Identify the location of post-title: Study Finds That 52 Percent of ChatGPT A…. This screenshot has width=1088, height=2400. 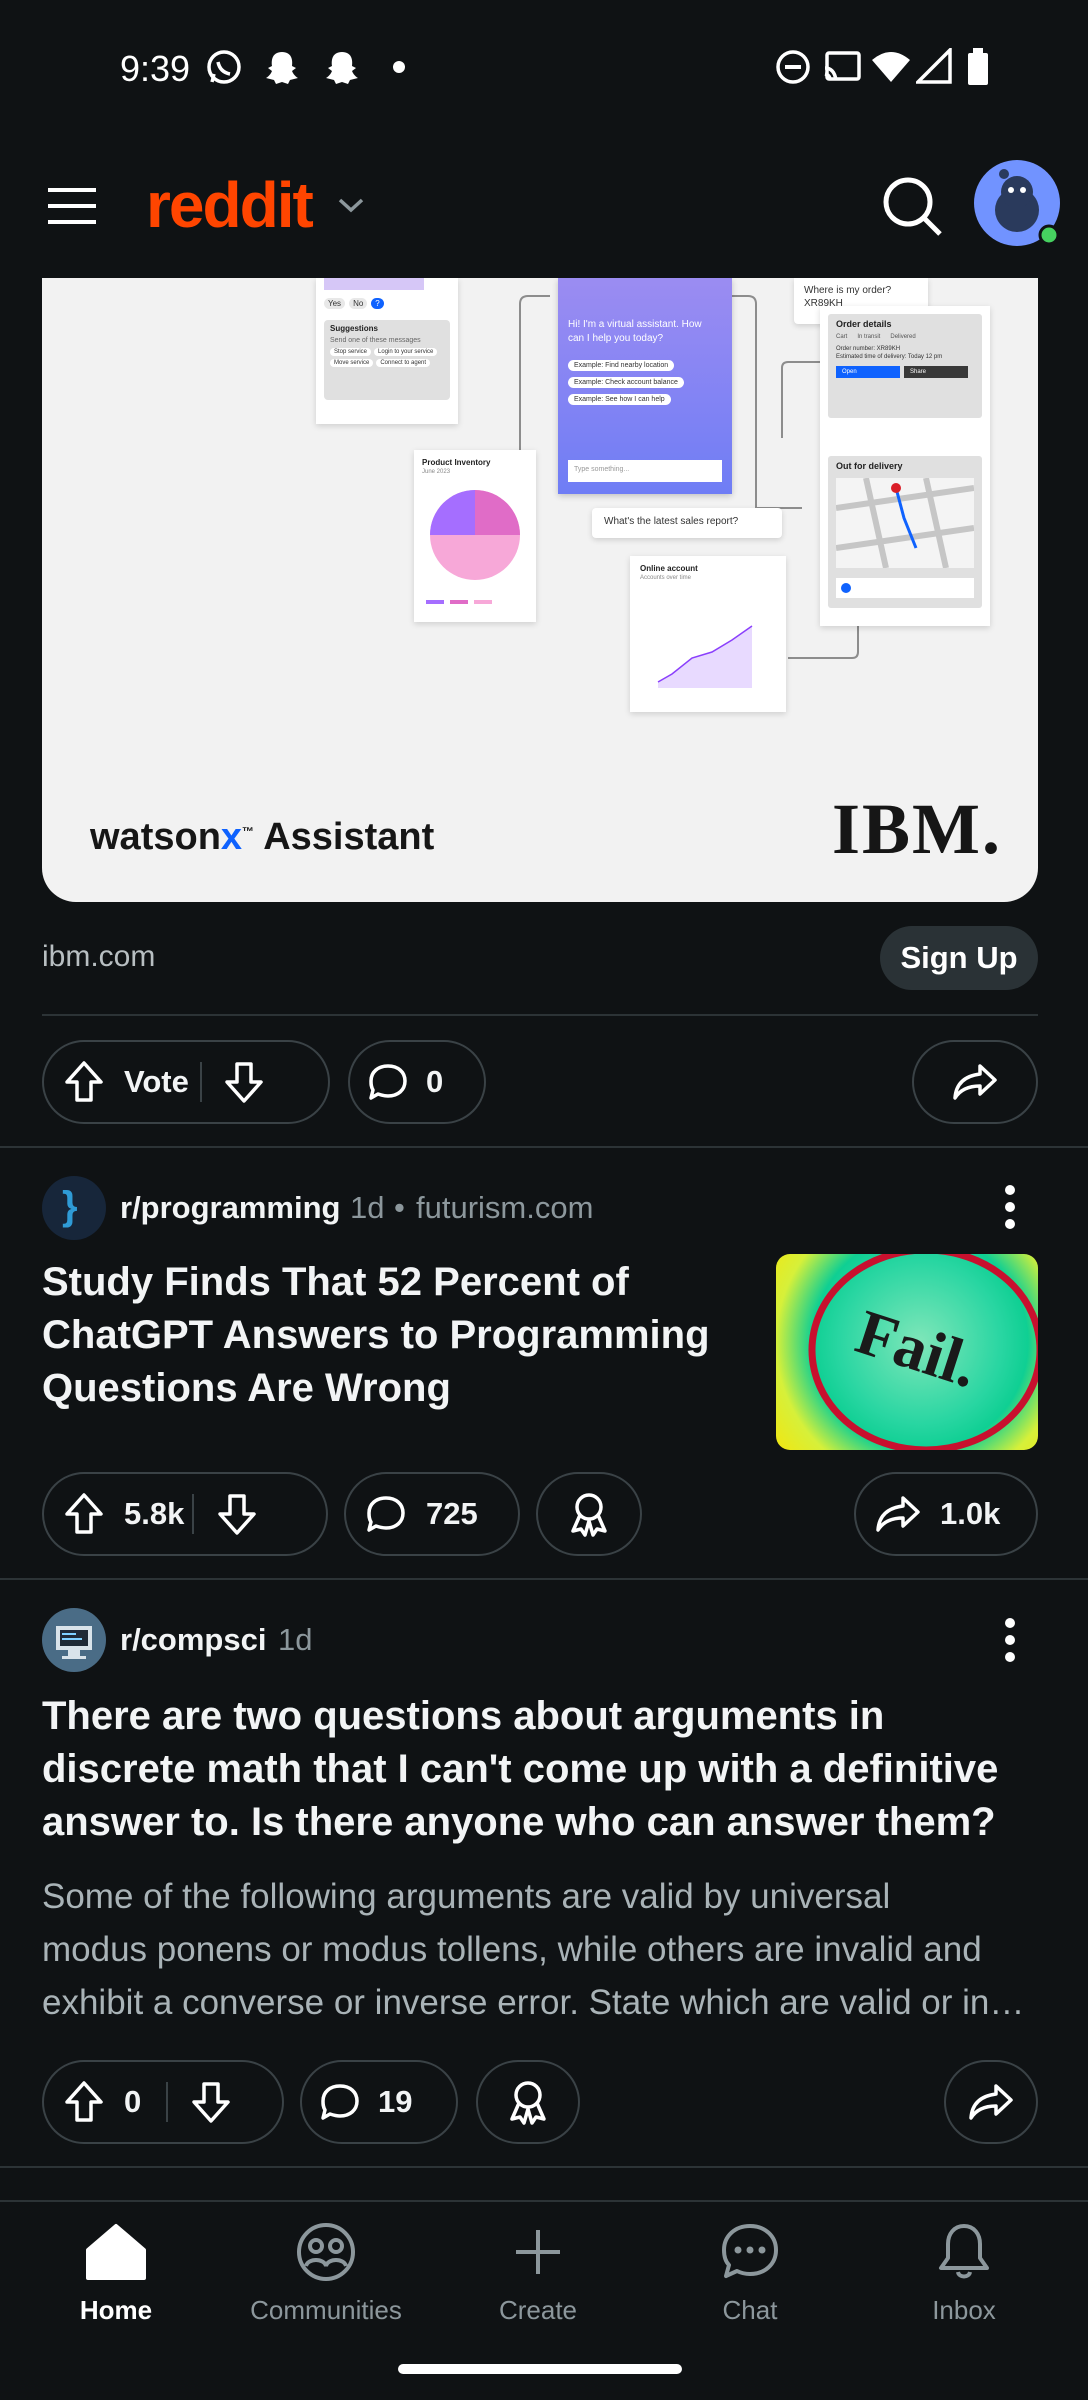
(392, 1335).